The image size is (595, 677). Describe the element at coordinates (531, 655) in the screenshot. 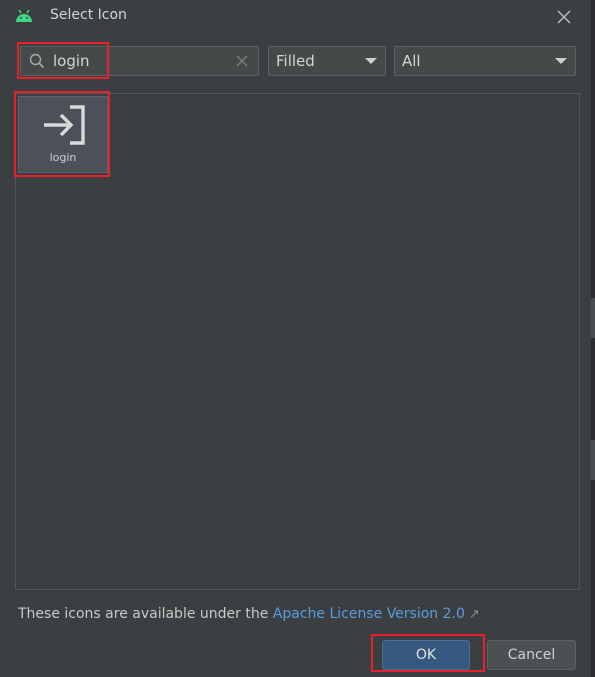

I see `cancel-button: Cancel` at that location.